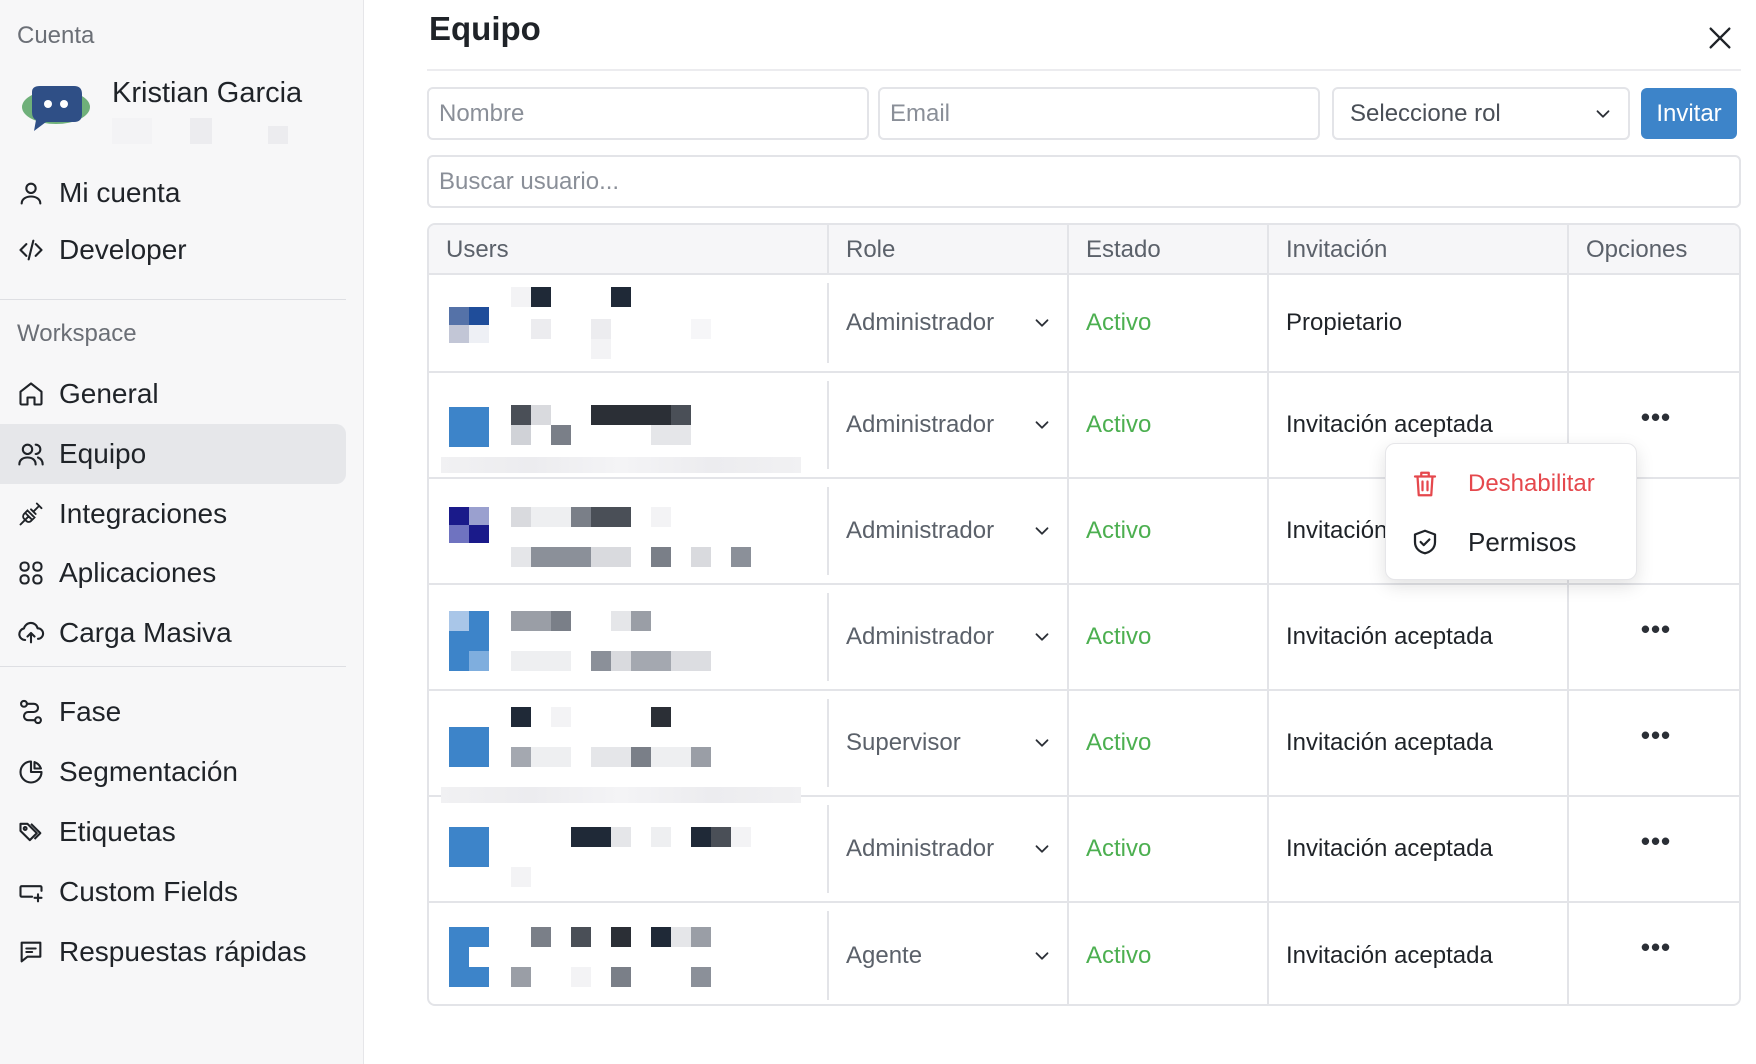 The width and height of the screenshot is (1756, 1064). I want to click on plug-icon, so click(31, 514).